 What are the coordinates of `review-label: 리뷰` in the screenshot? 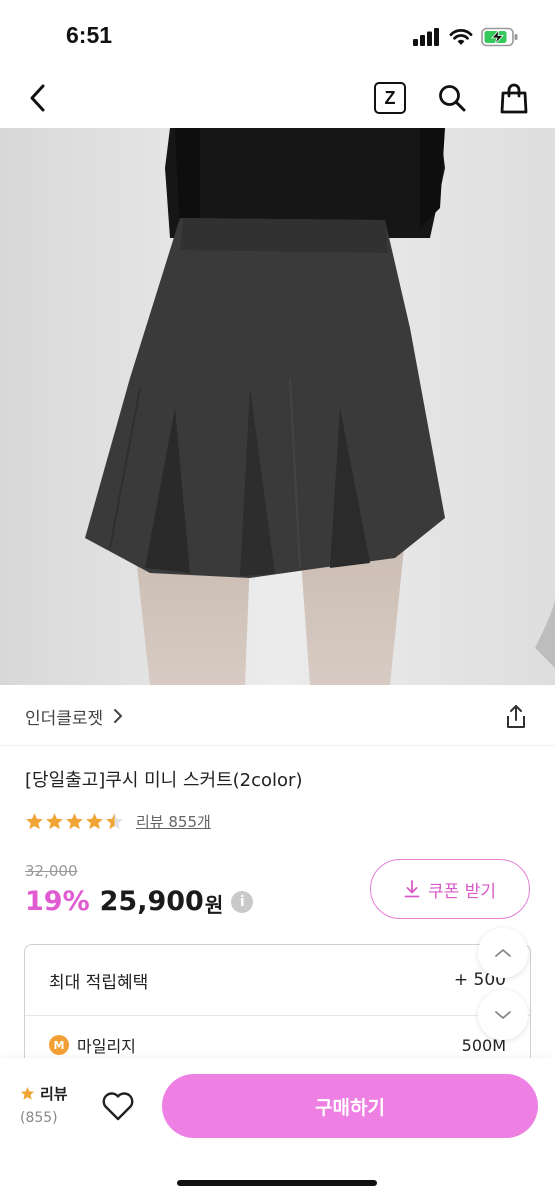 It's located at (54, 1094).